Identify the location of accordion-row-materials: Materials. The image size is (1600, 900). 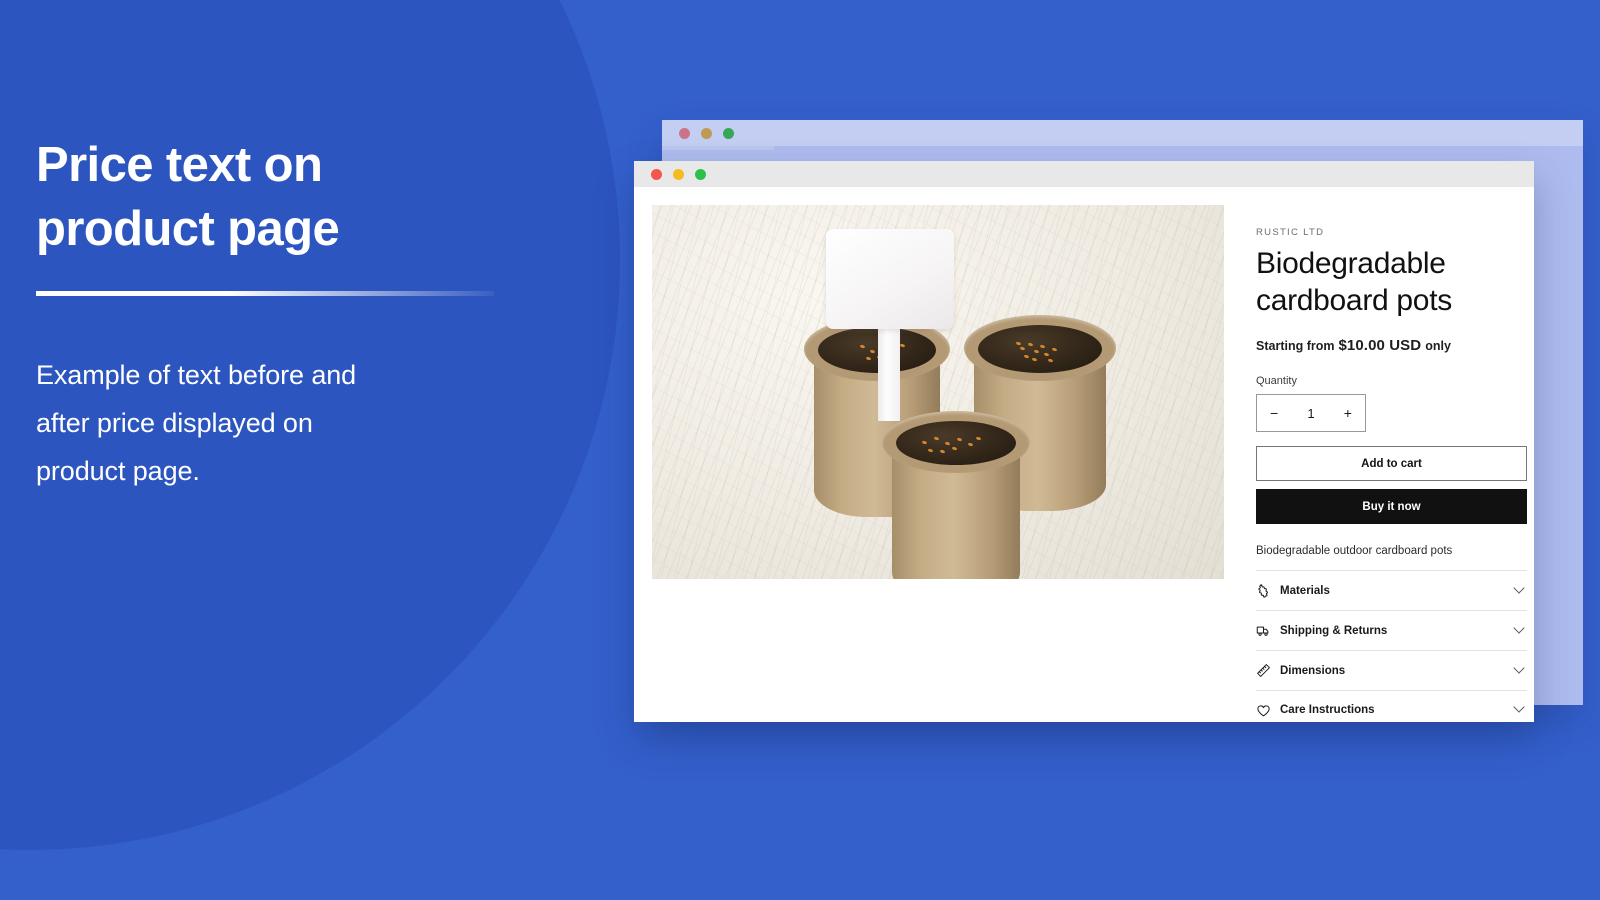
(1391, 590).